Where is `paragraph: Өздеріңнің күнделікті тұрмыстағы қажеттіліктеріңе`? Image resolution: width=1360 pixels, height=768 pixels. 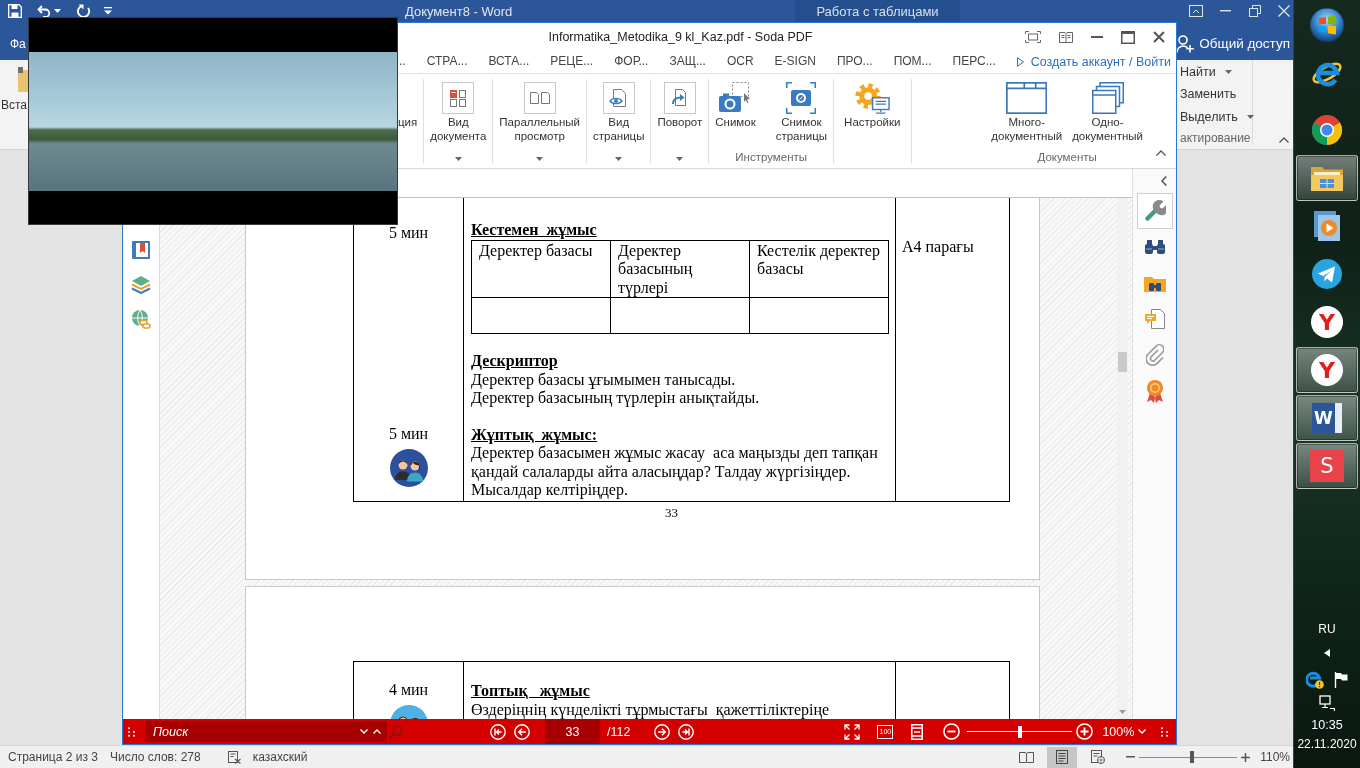 paragraph: Өздеріңнің күнделікті тұрмыстағы қажеттіліктеріңе is located at coordinates (651, 709).